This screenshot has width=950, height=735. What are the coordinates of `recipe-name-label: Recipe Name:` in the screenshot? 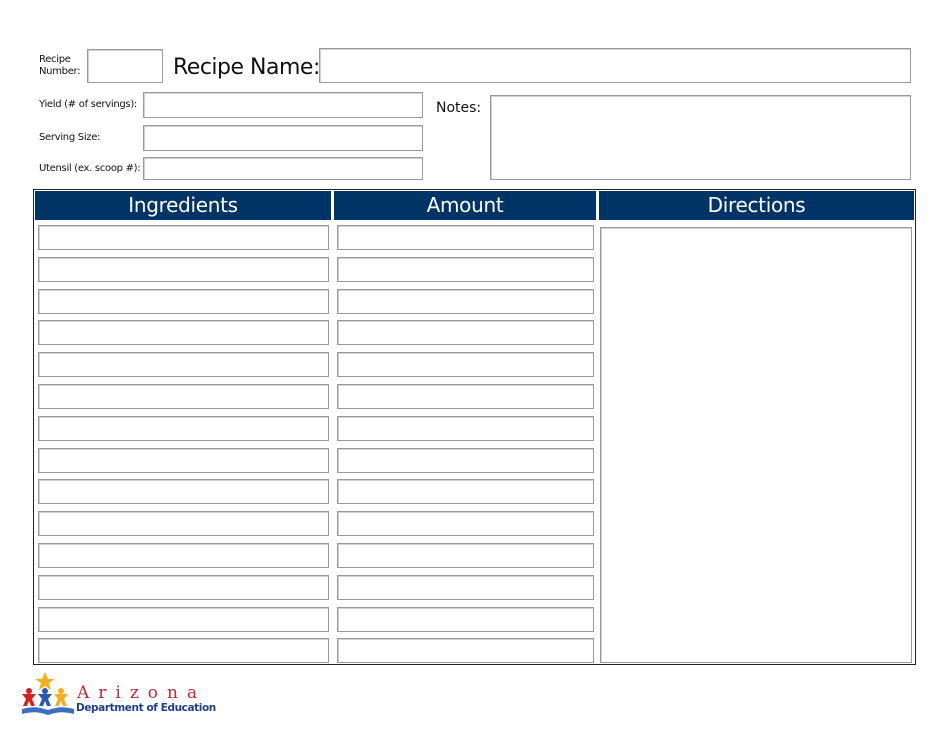 It's located at (246, 67).